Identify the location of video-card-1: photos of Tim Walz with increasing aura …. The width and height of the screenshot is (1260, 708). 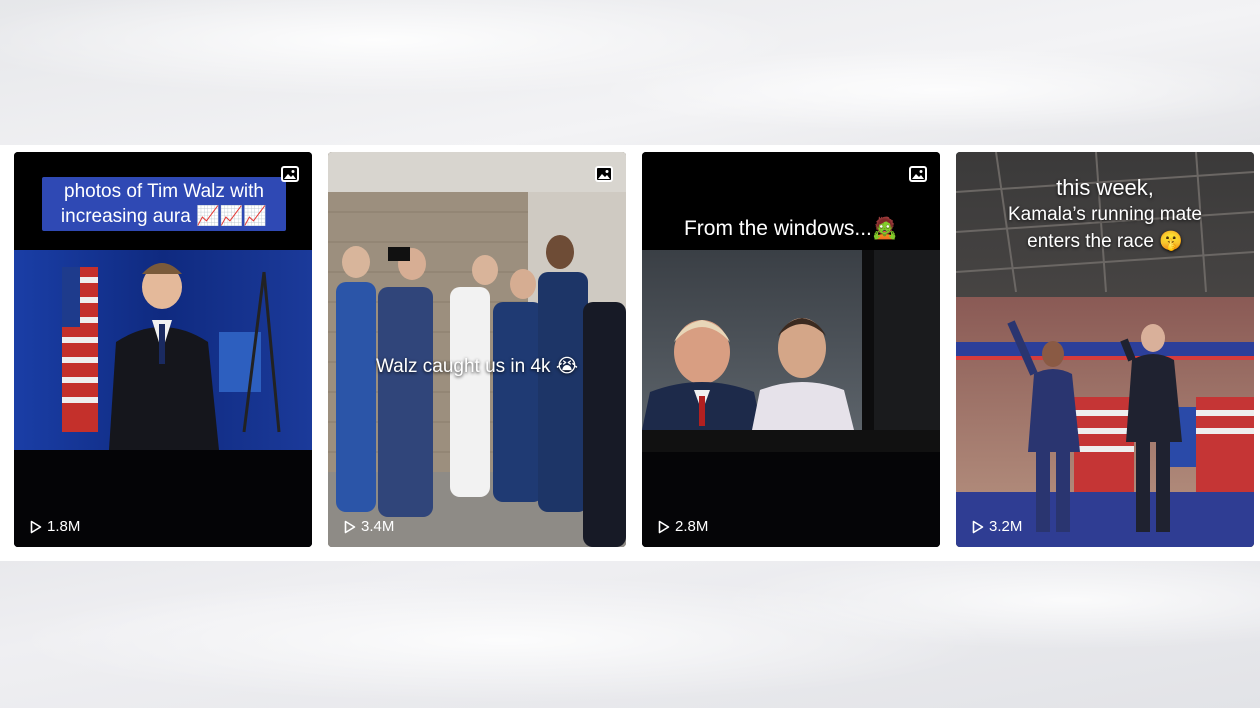
(163, 349).